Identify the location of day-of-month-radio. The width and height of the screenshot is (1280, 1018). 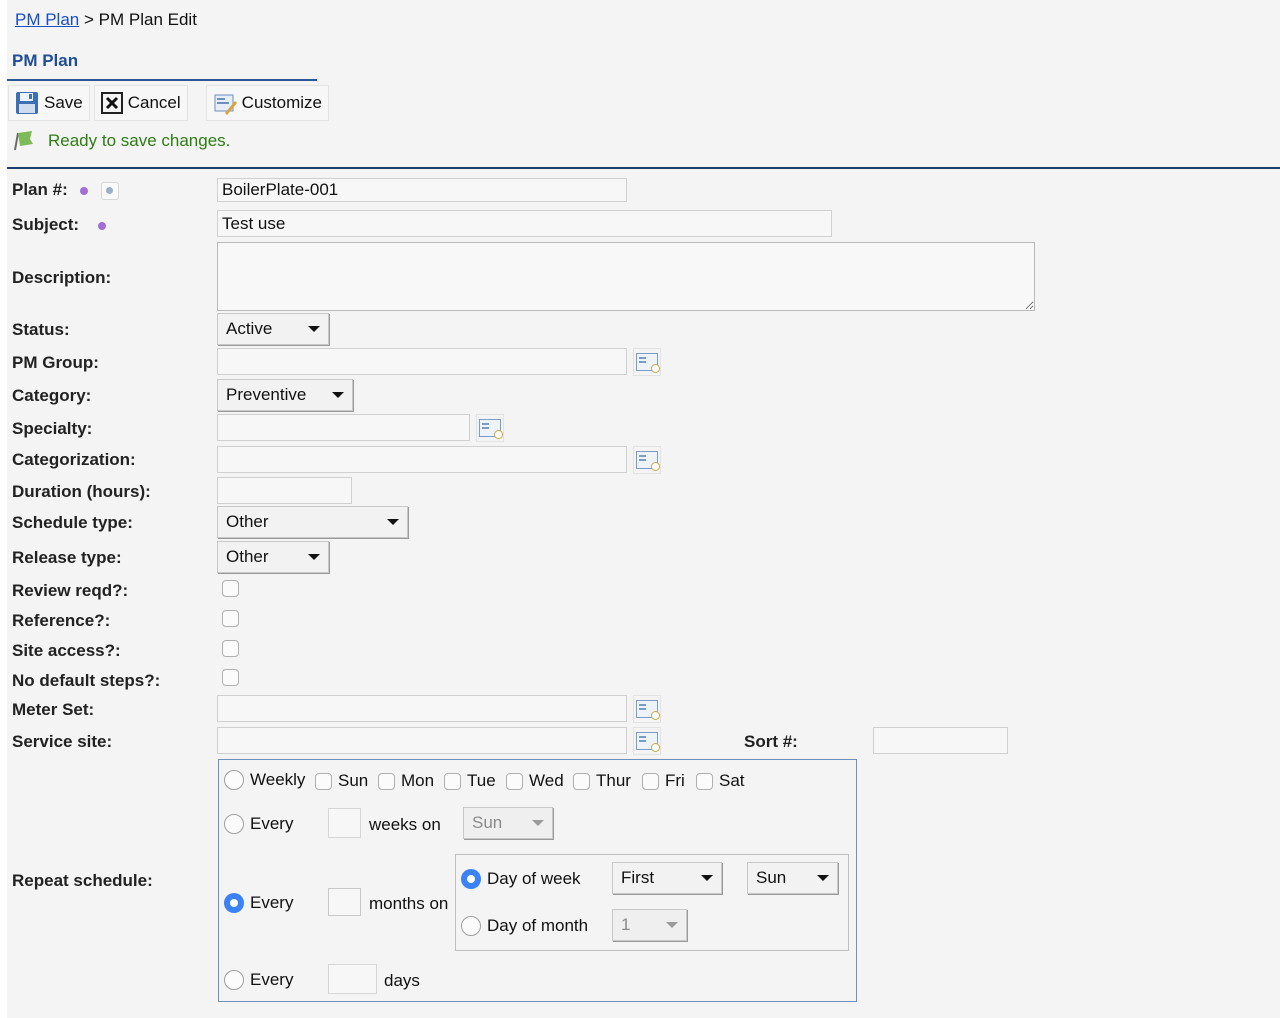
(471, 926).